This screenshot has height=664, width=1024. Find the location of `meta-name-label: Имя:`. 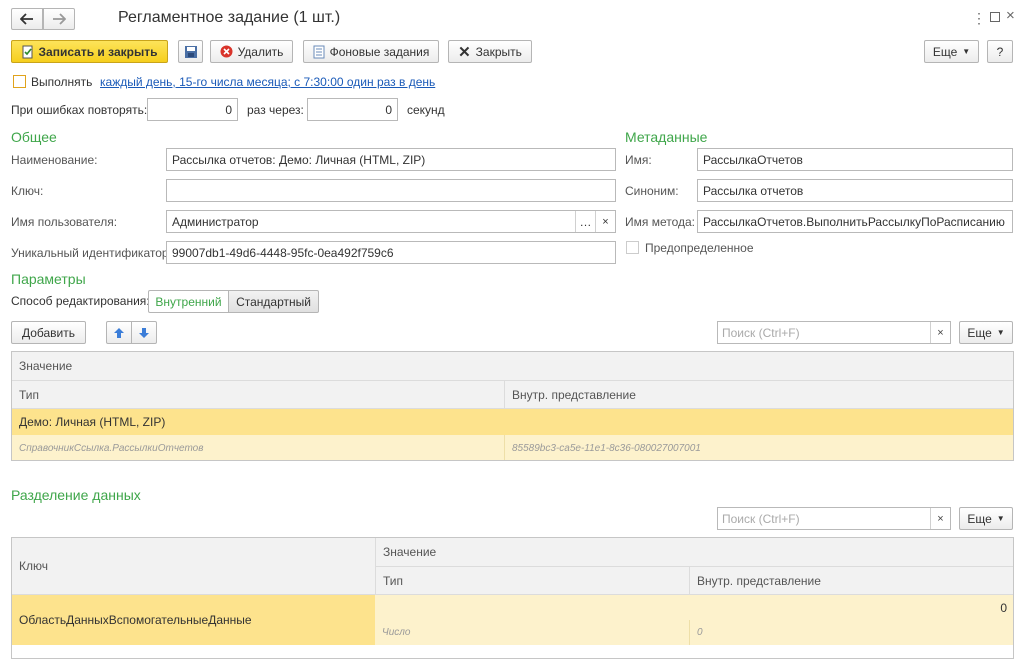

meta-name-label: Имя: is located at coordinates (638, 160).